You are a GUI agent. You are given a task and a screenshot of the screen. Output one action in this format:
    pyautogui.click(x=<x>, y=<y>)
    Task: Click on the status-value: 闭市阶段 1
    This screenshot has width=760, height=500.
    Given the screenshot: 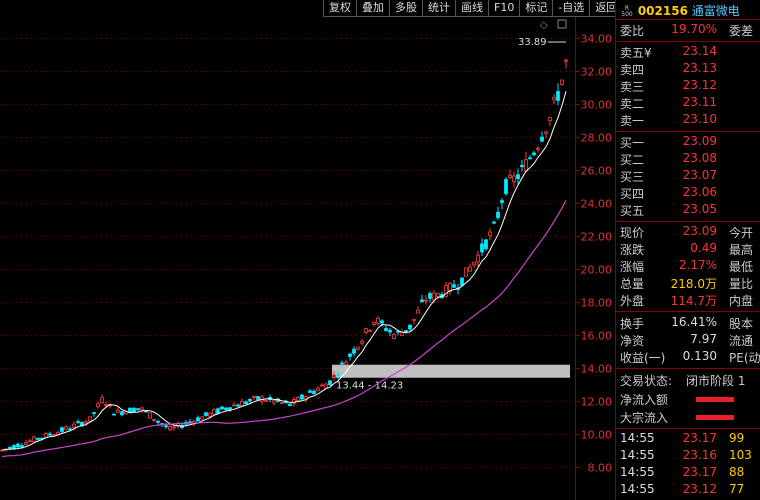 What is the action you would take?
    pyautogui.click(x=716, y=381)
    